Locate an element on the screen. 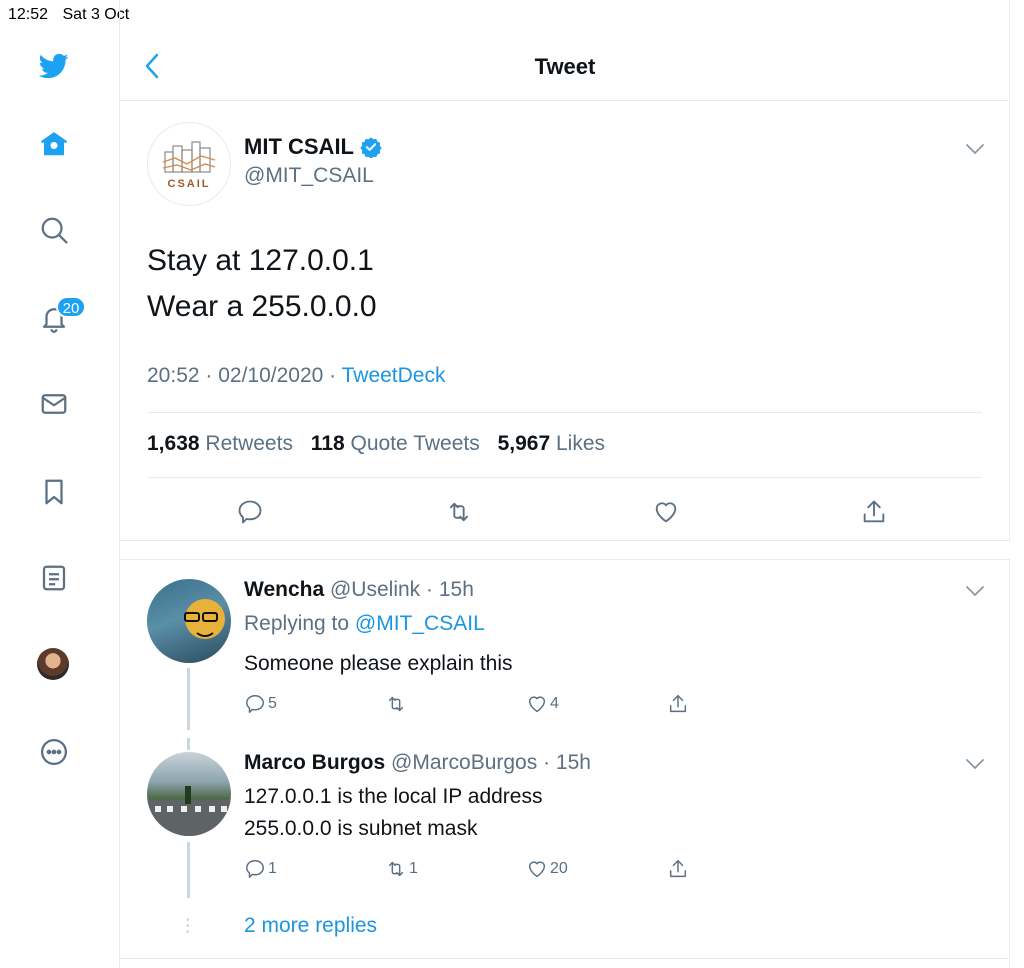 The image size is (1024, 968). reply-retweet-button is located at coordinates (397, 704).